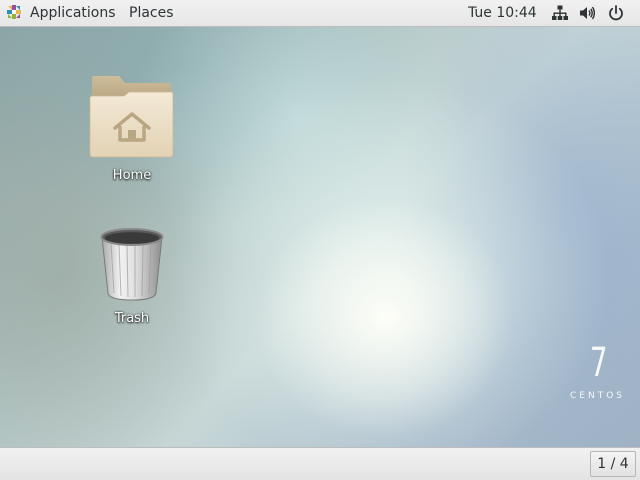 The width and height of the screenshot is (640, 480). What do you see at coordinates (616, 13) in the screenshot?
I see `power-icon` at bounding box center [616, 13].